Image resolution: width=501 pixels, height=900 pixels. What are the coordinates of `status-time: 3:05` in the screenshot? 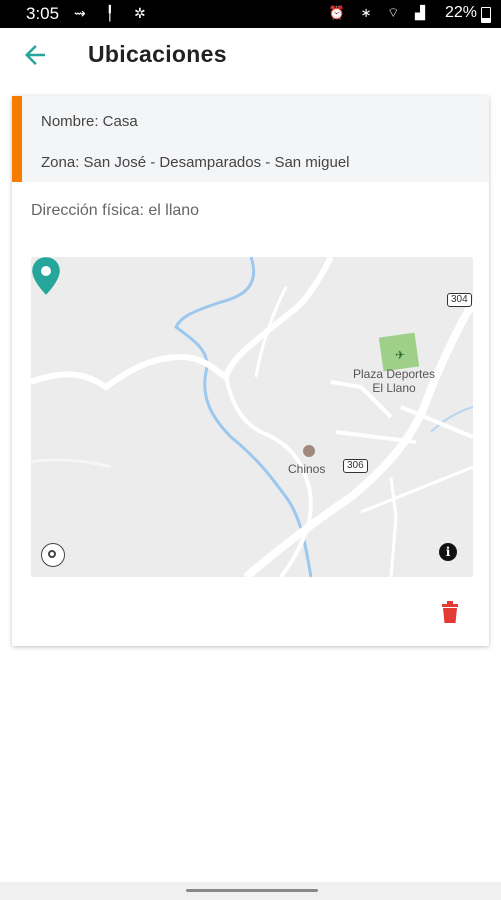 It's located at (43, 13).